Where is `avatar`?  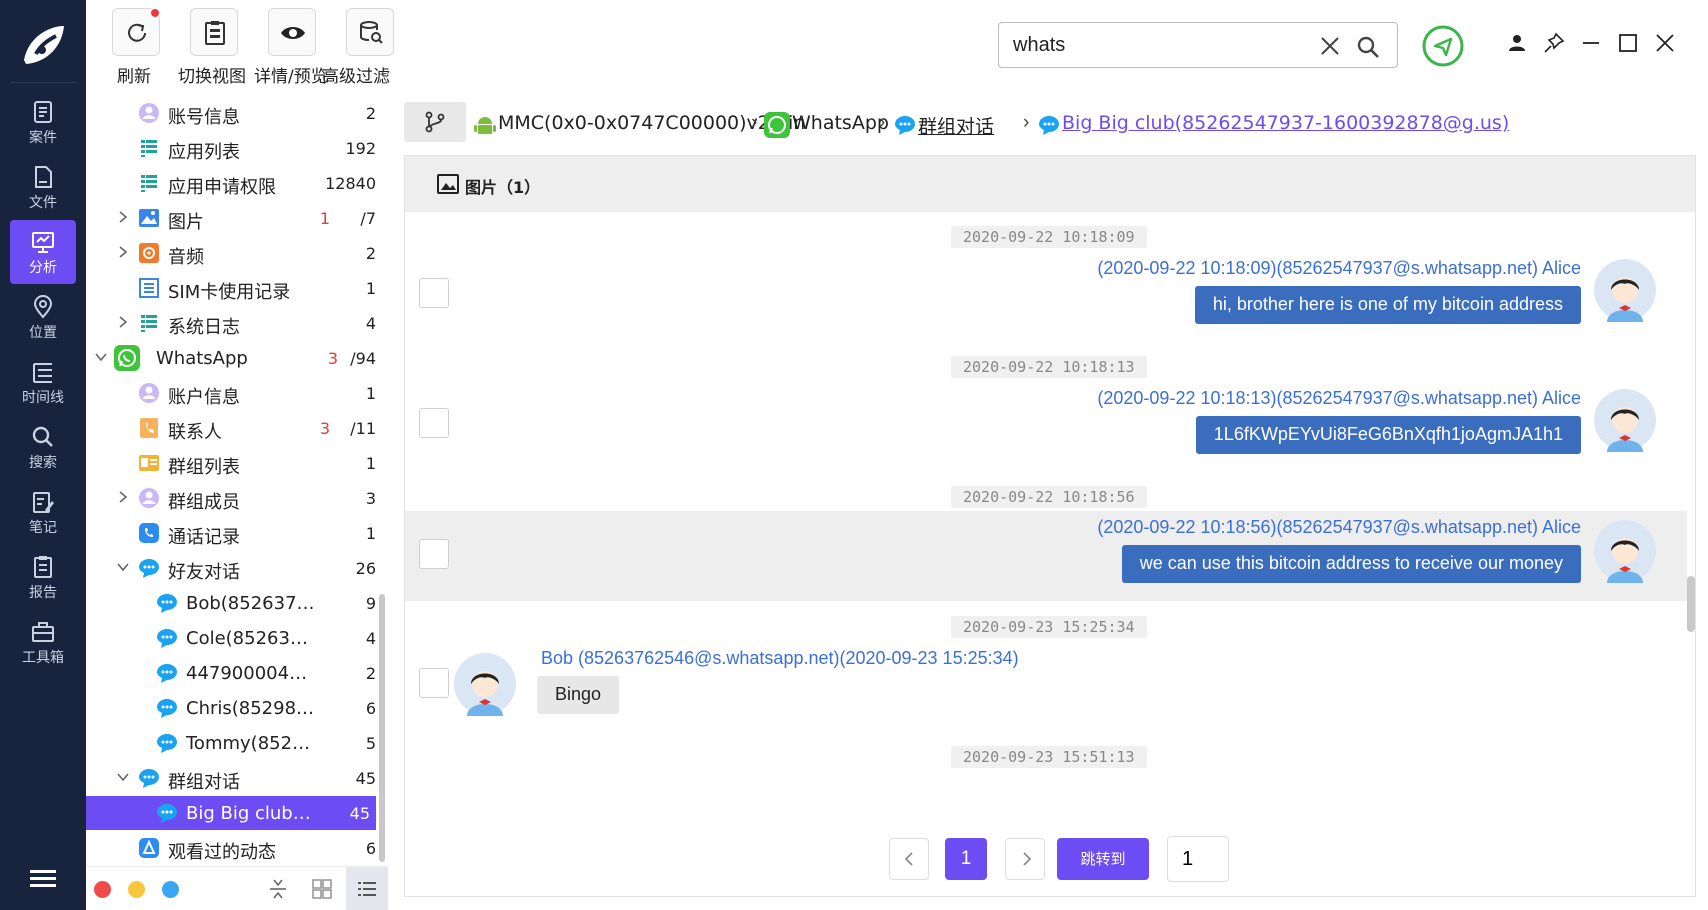 avatar is located at coordinates (1625, 551).